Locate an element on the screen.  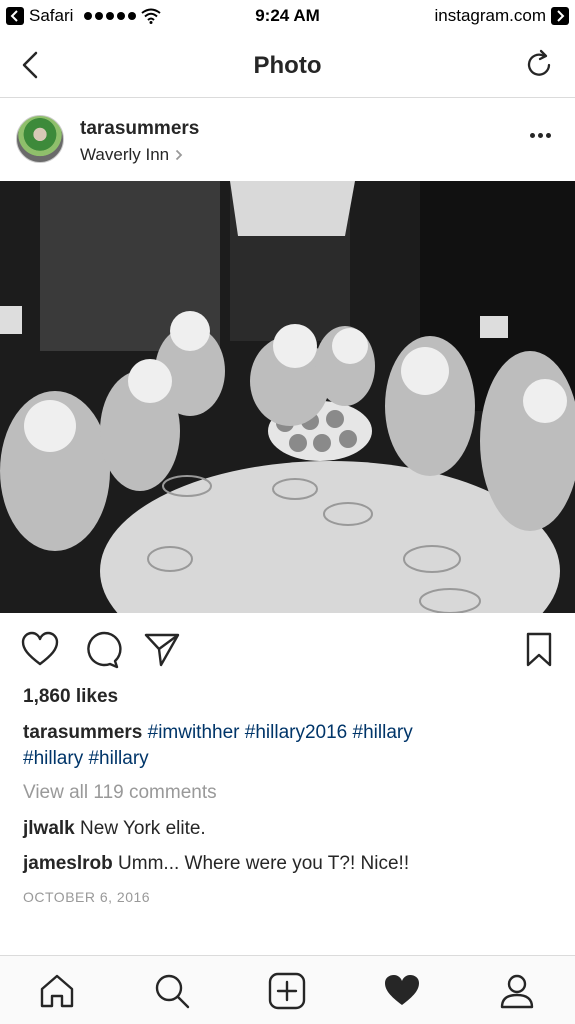
location-label: Waverly Inn is located at coordinates (125, 154).